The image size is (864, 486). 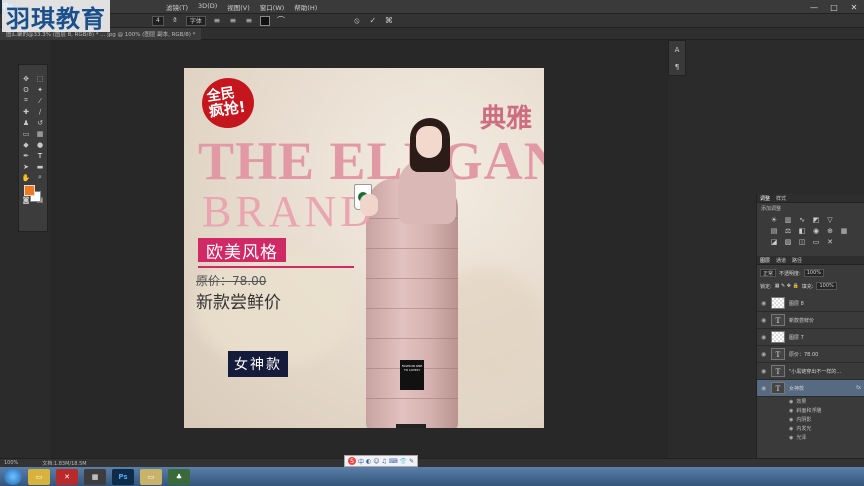 What do you see at coordinates (40, 166) in the screenshot?
I see `shape-tool-icon: ▬` at bounding box center [40, 166].